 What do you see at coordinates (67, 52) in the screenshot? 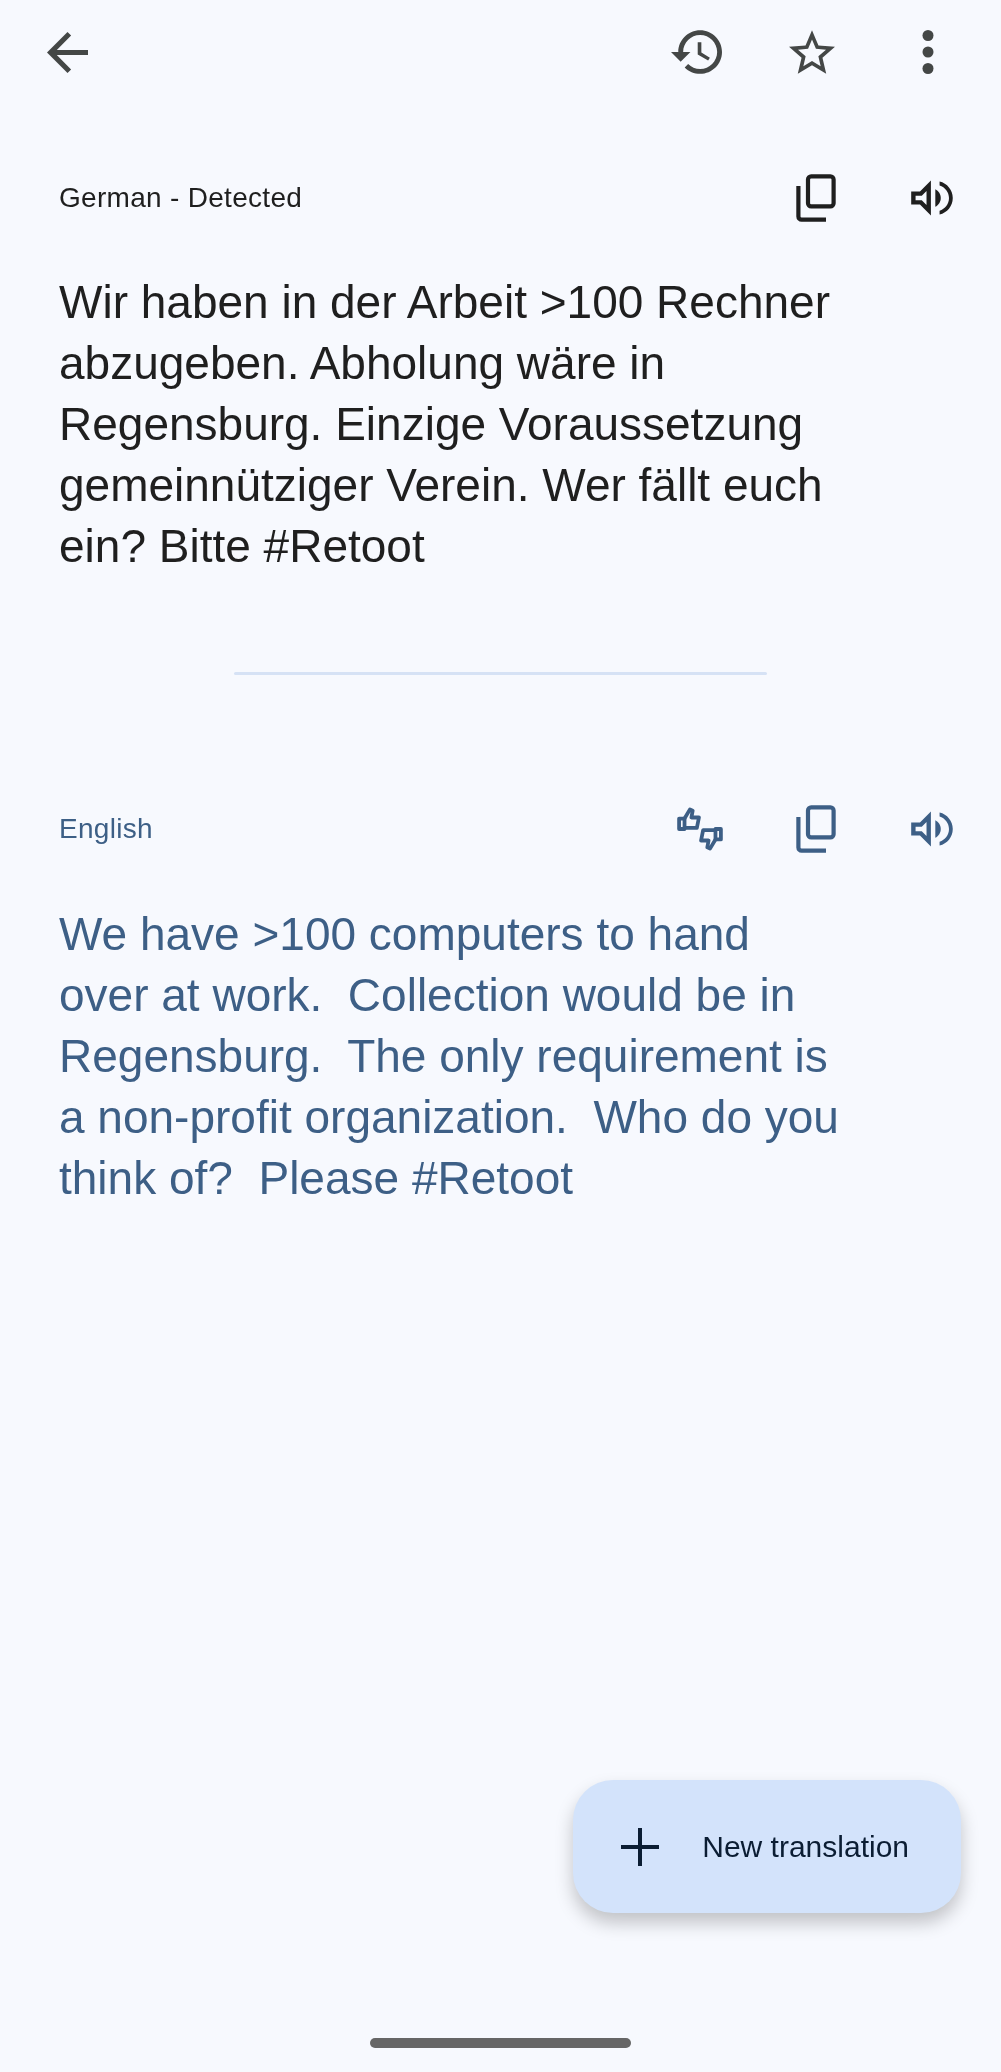
I see `back-icon` at bounding box center [67, 52].